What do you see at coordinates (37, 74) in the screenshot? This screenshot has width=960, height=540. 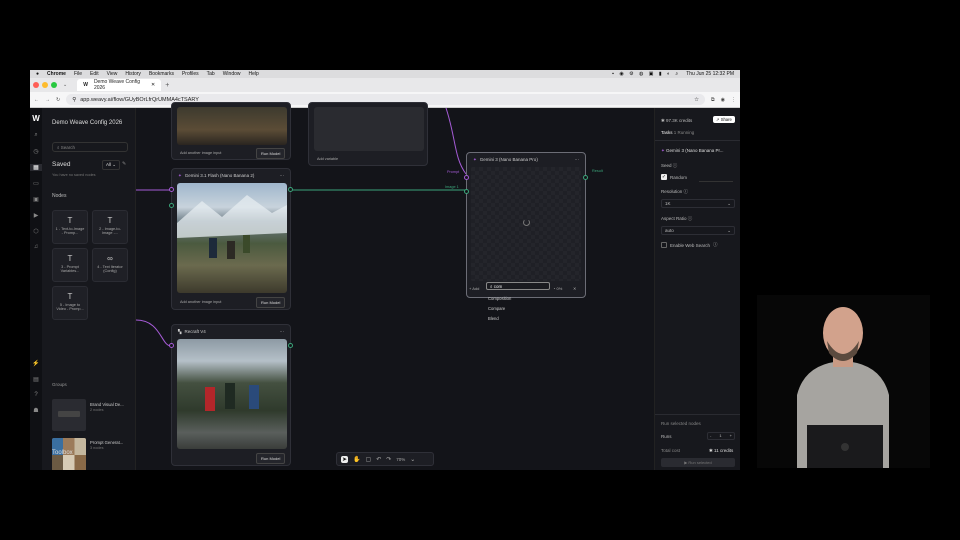 I see `apple-icon: ●` at bounding box center [37, 74].